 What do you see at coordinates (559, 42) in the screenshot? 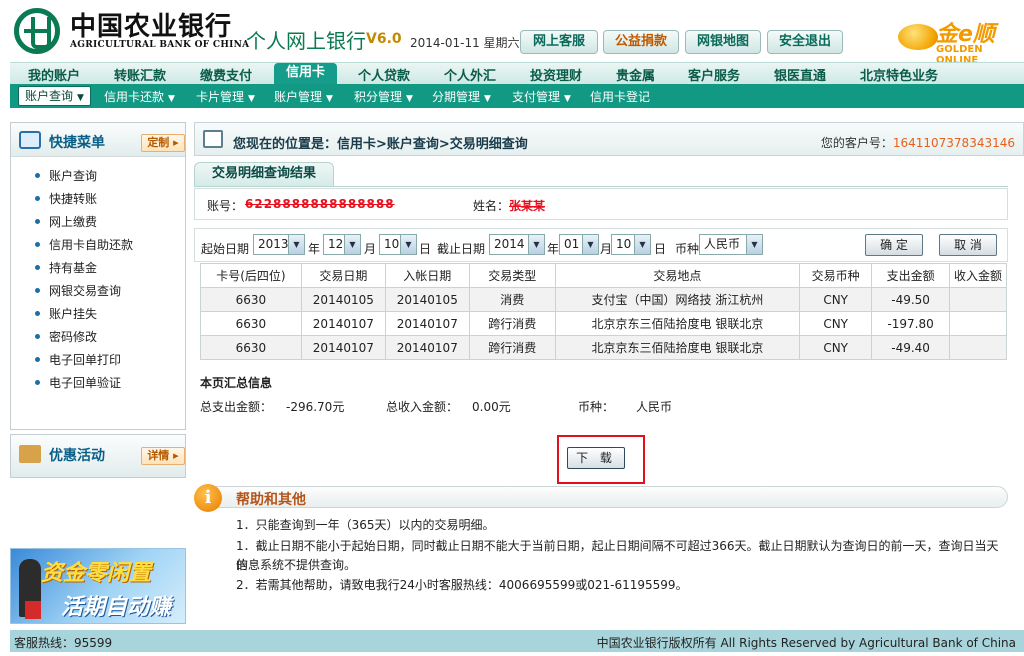
I see `online-service-button: 网上客服` at bounding box center [559, 42].